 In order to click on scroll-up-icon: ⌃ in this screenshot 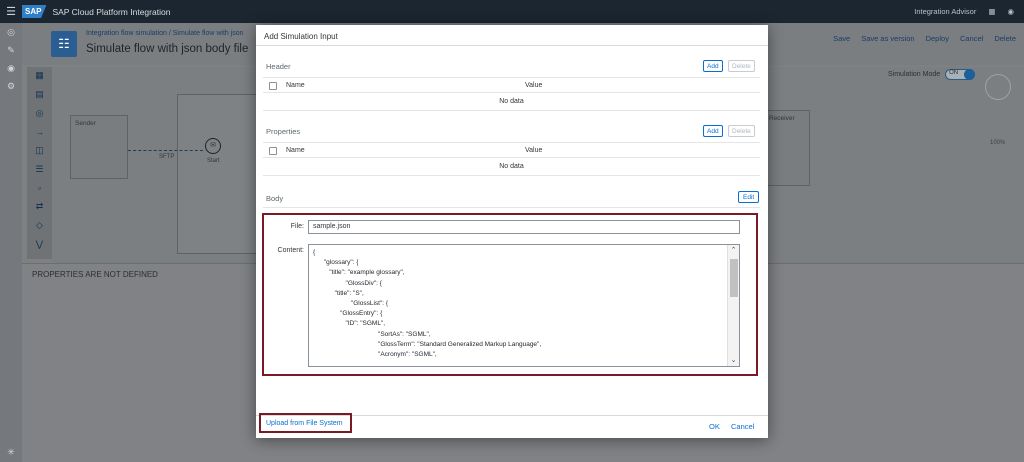, I will do `click(733, 250)`.